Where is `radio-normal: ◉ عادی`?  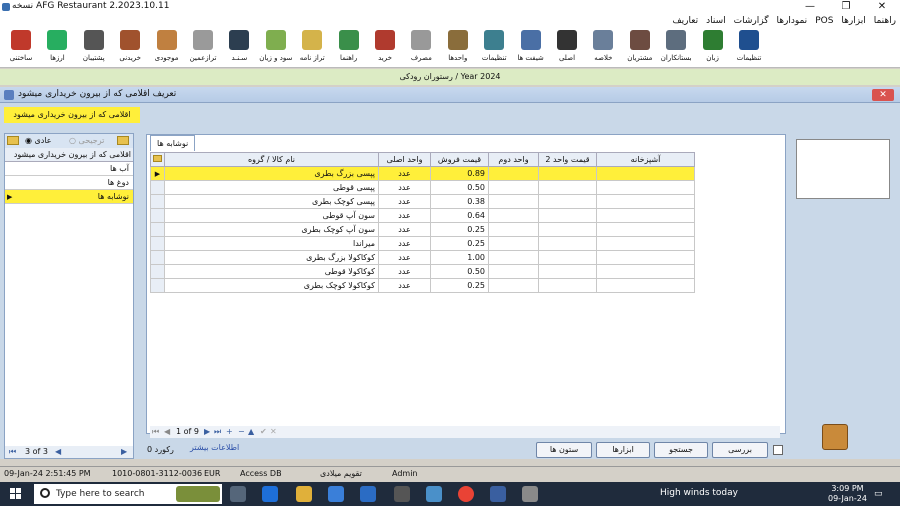 radio-normal: ◉ عادی is located at coordinates (38, 140).